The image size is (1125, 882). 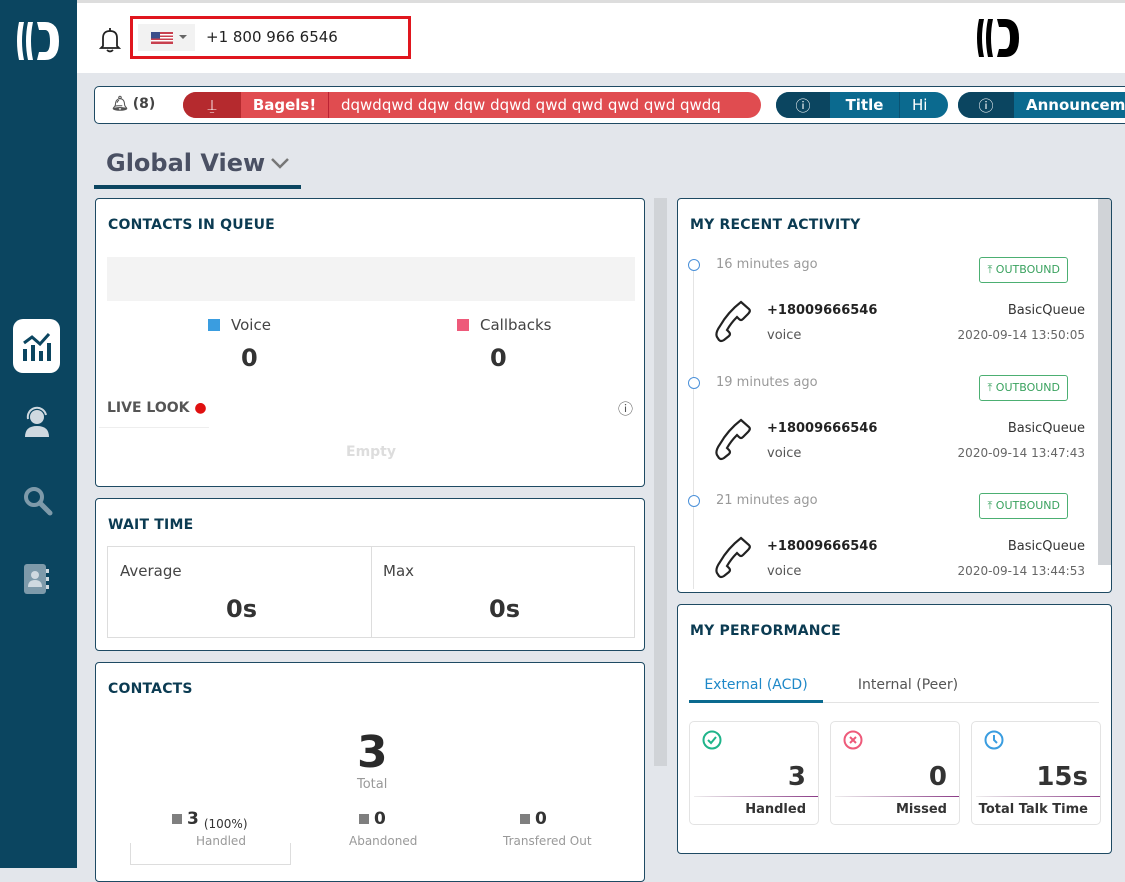 What do you see at coordinates (895, 773) in the screenshot?
I see `stat-missed: 0 Missed` at bounding box center [895, 773].